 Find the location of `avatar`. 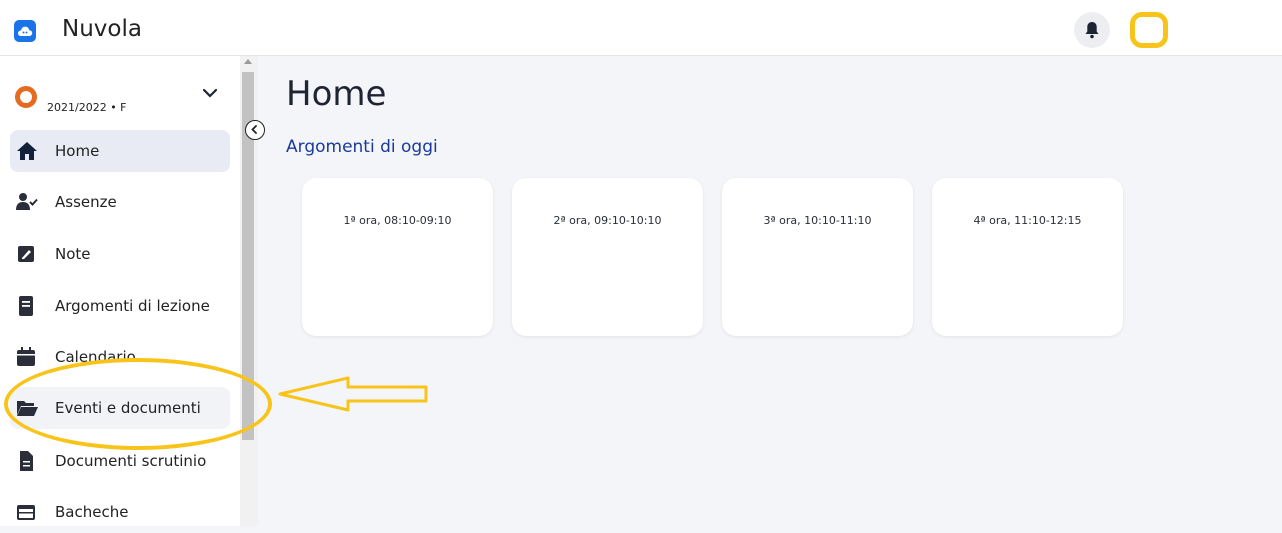

avatar is located at coordinates (1149, 30).